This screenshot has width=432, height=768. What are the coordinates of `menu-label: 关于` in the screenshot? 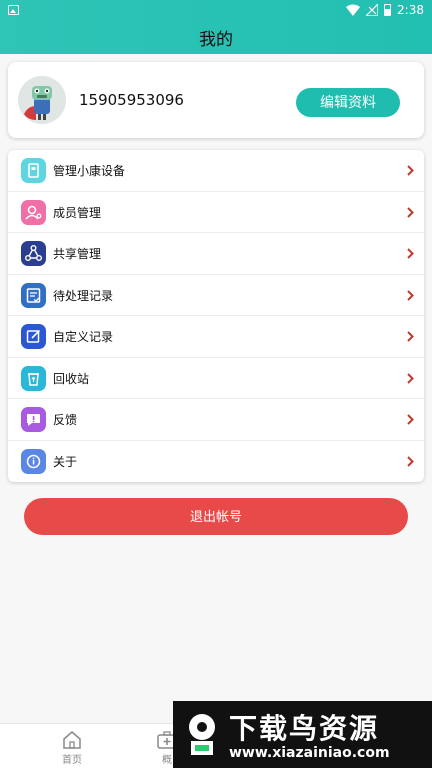 It's located at (65, 461).